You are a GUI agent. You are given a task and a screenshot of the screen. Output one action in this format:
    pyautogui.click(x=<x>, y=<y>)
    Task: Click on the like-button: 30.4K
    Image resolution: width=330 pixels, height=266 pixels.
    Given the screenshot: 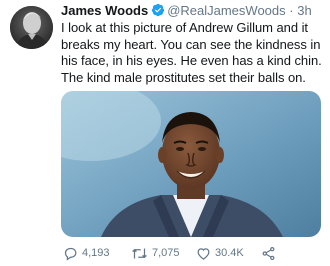 What is the action you would take?
    pyautogui.click(x=220, y=253)
    